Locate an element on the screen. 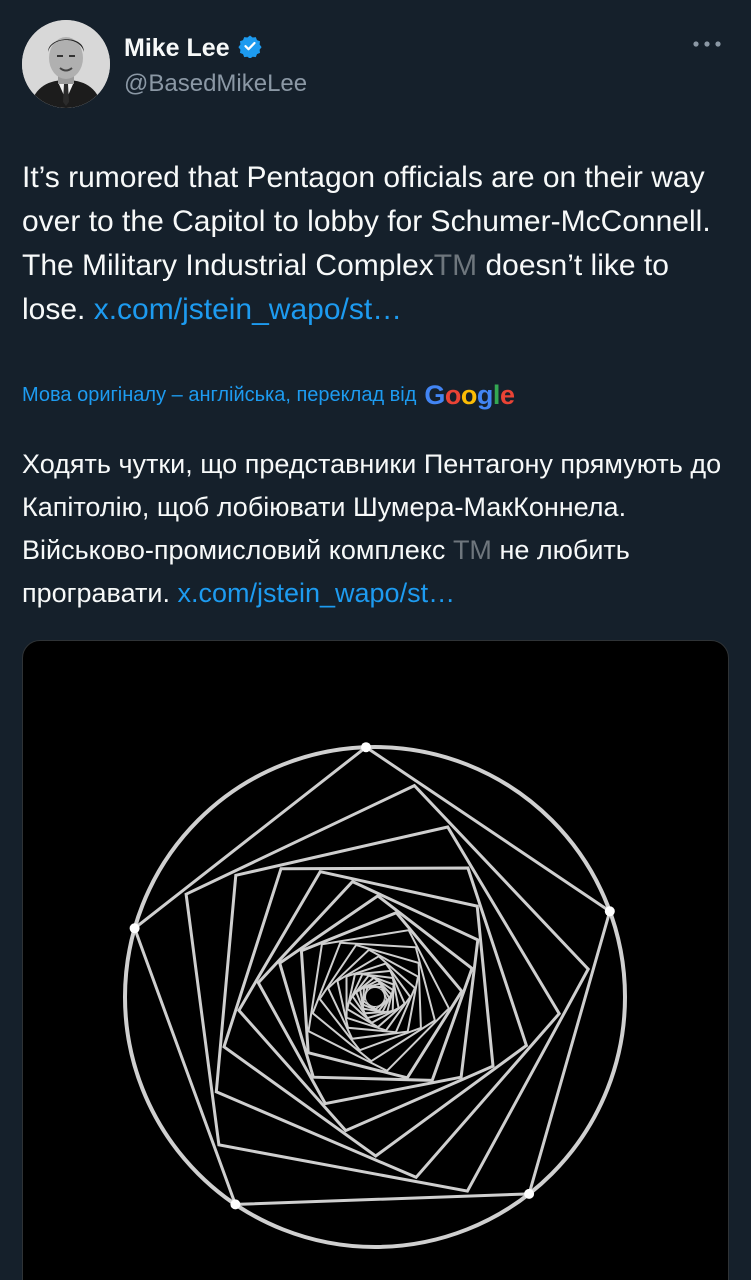 Image resolution: width=751 pixels, height=1280 pixels. avatar-image is located at coordinates (66, 64).